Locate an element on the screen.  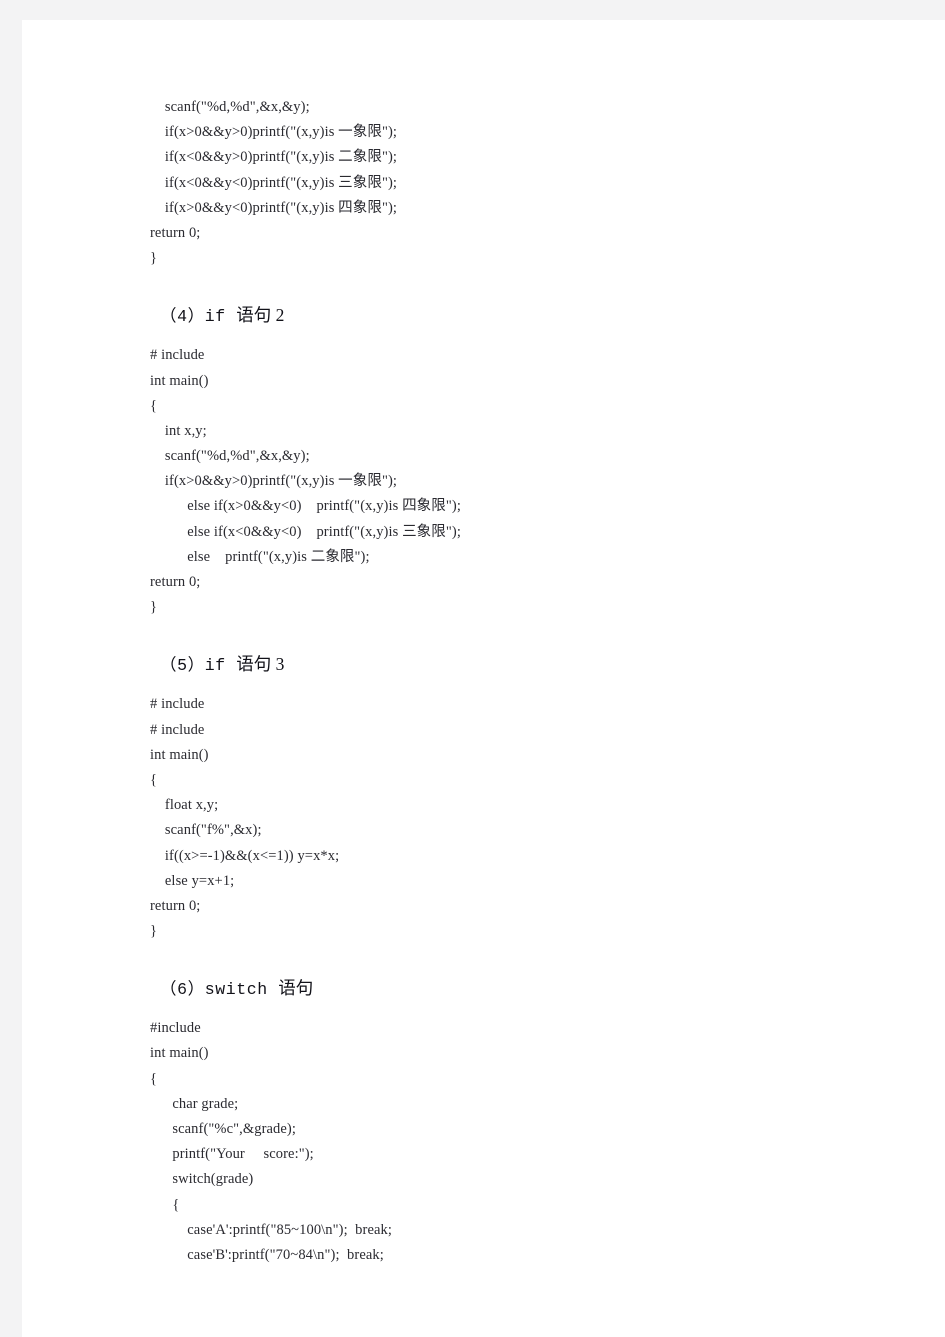
code-line: else if(x<0&&y<0) printf("(x,y)is 三象限"); is located at coordinates (305, 531).